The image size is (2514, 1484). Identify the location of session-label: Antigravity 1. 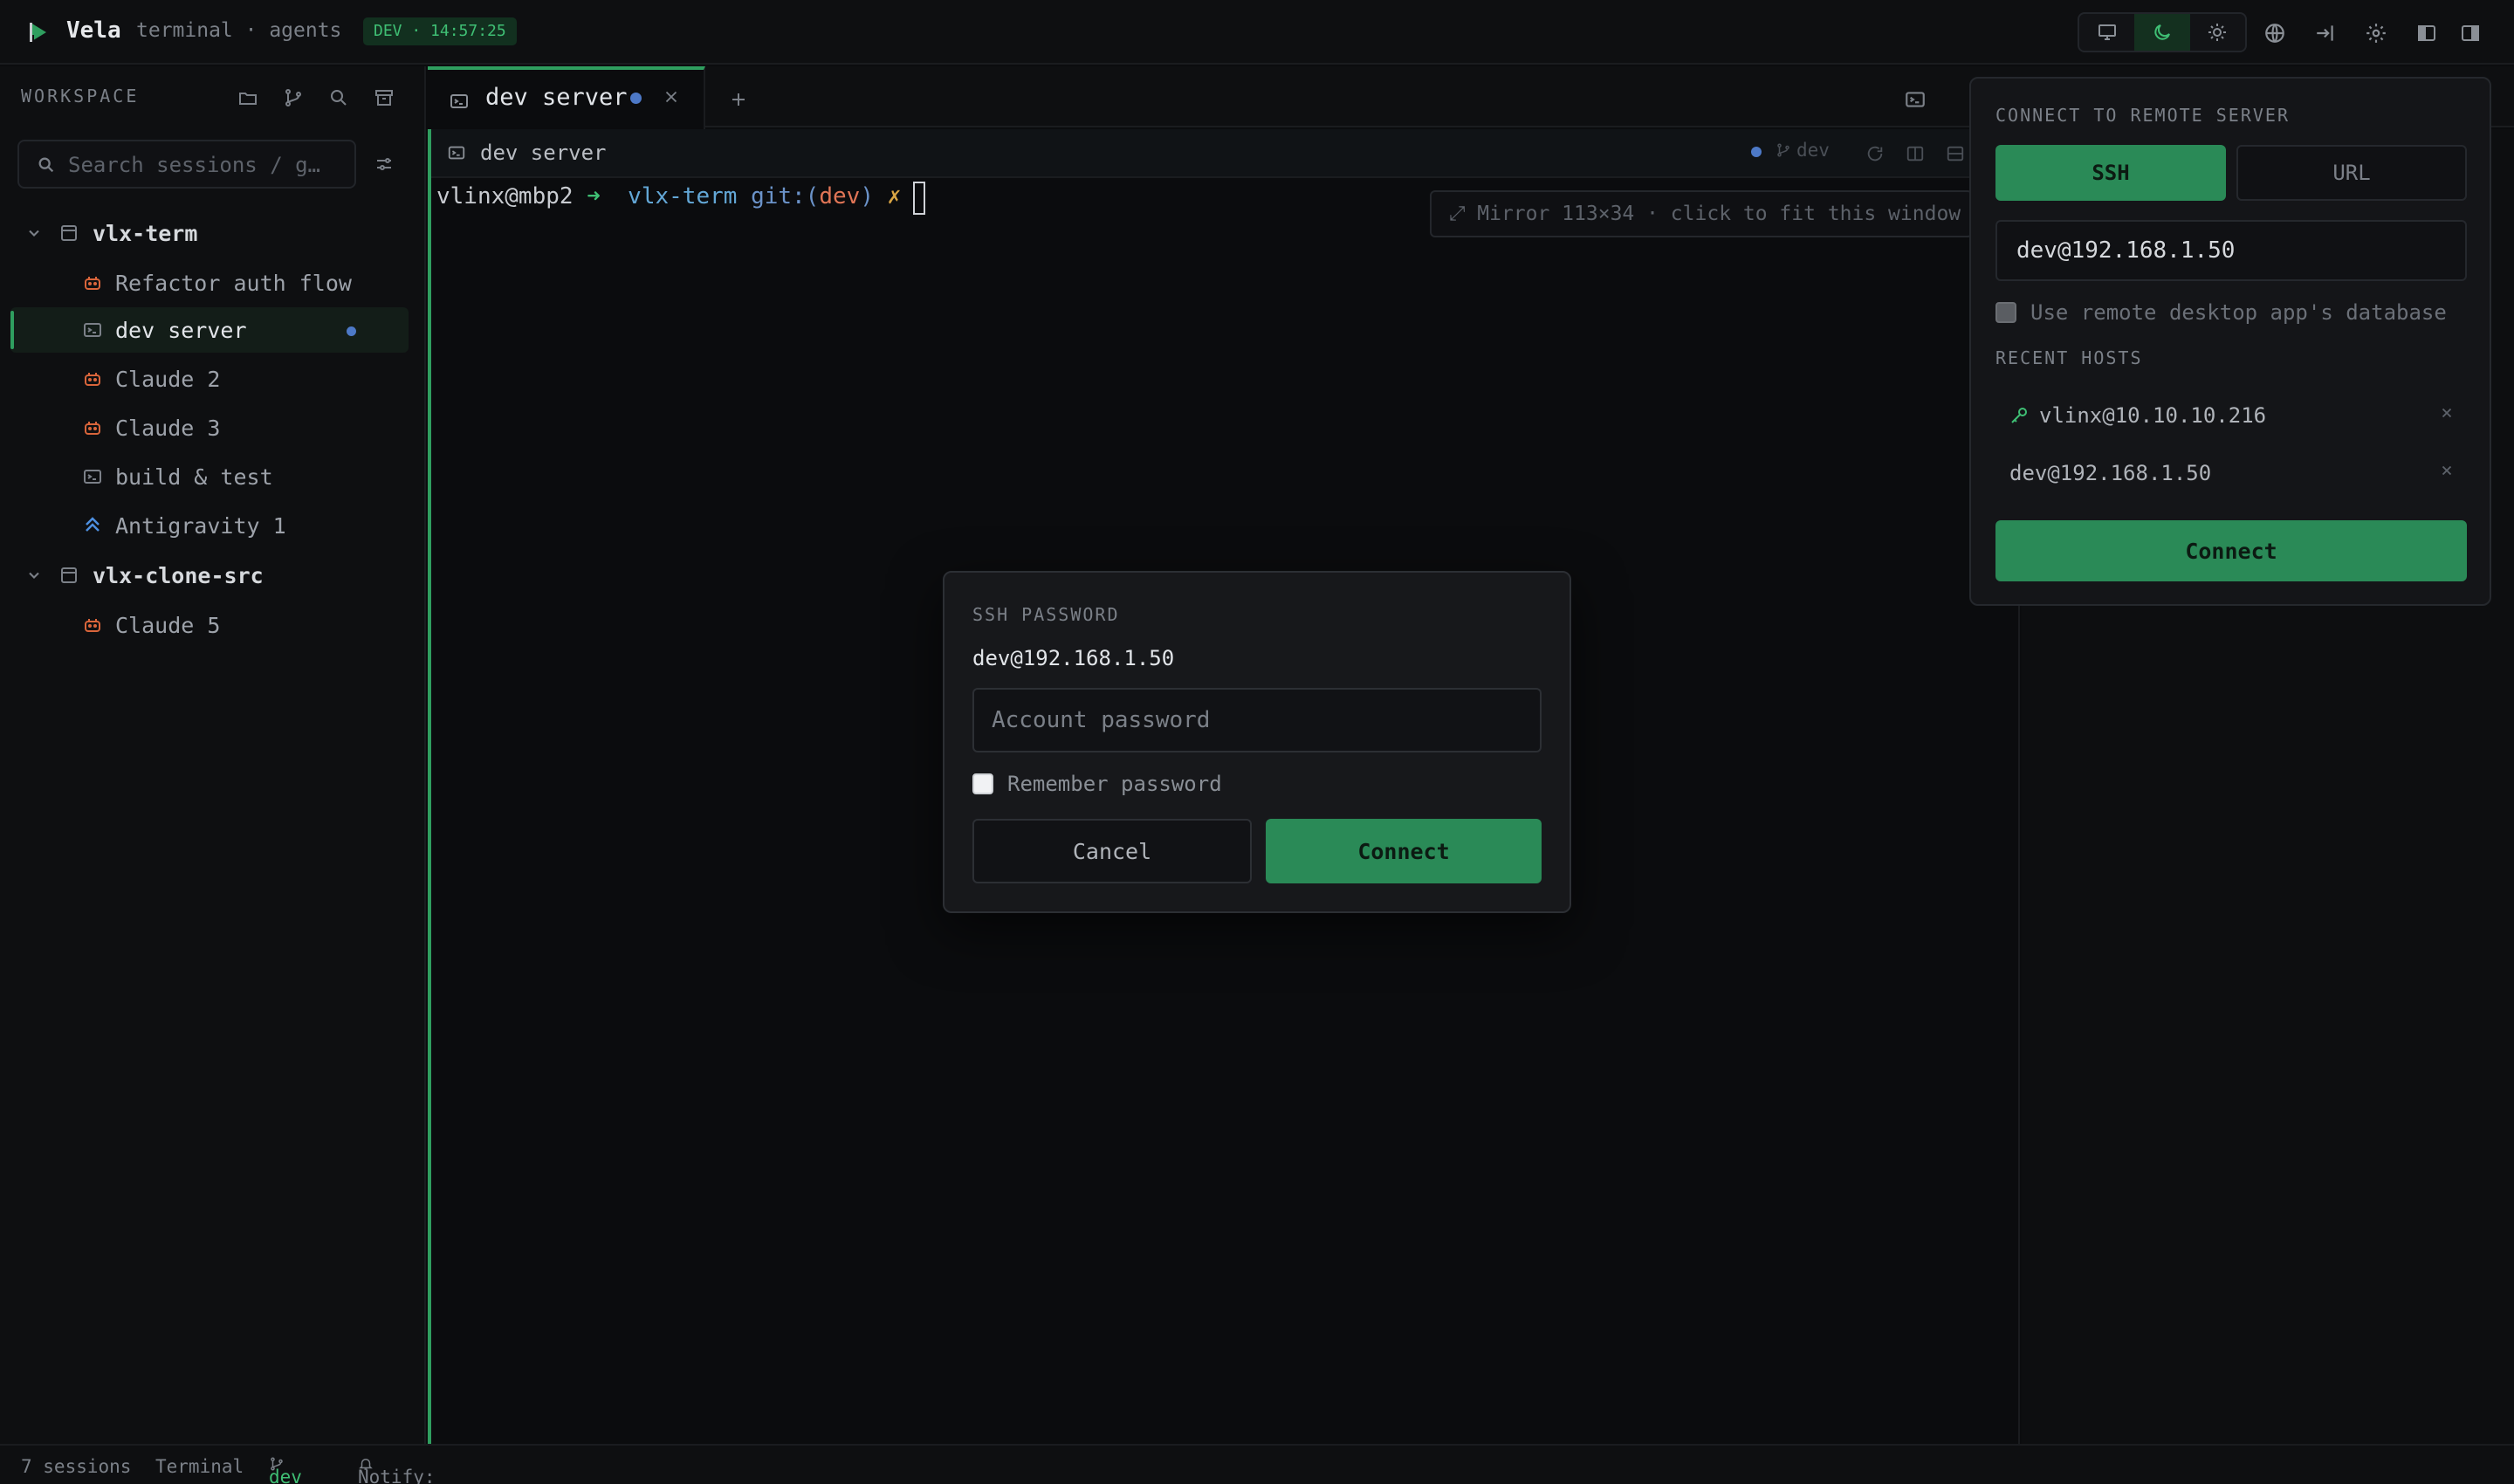
(200, 526).